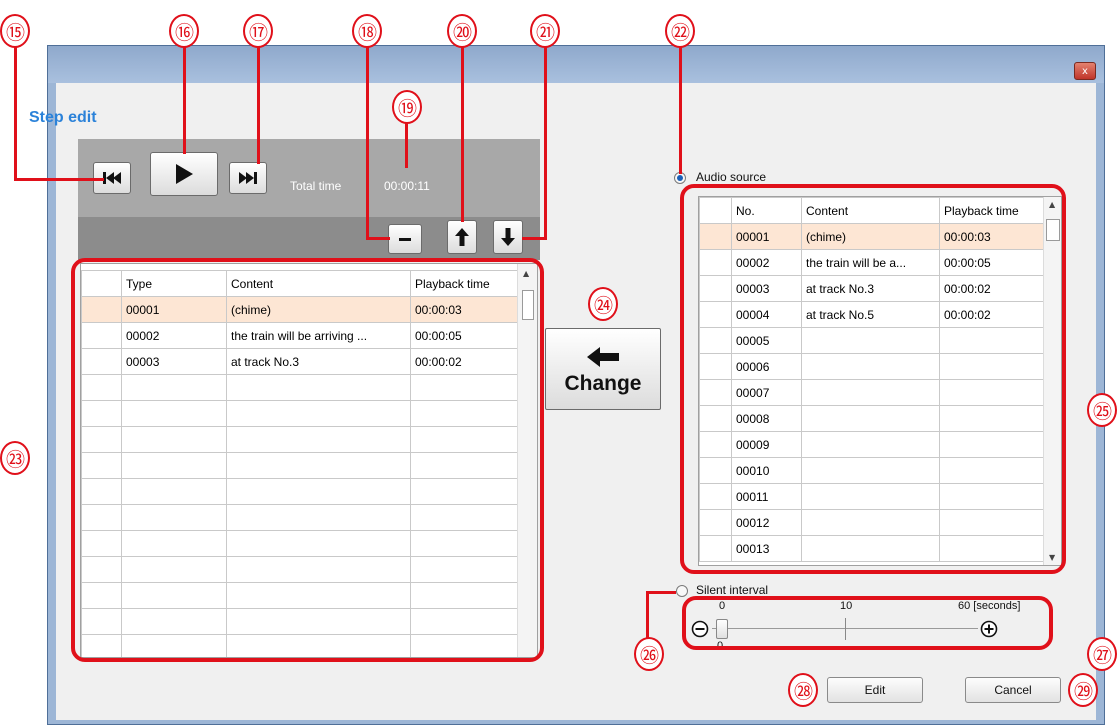 Image resolution: width=1118 pixels, height=725 pixels. What do you see at coordinates (989, 606) in the screenshot?
I see `slider-scale-max: 60 [seconds]` at bounding box center [989, 606].